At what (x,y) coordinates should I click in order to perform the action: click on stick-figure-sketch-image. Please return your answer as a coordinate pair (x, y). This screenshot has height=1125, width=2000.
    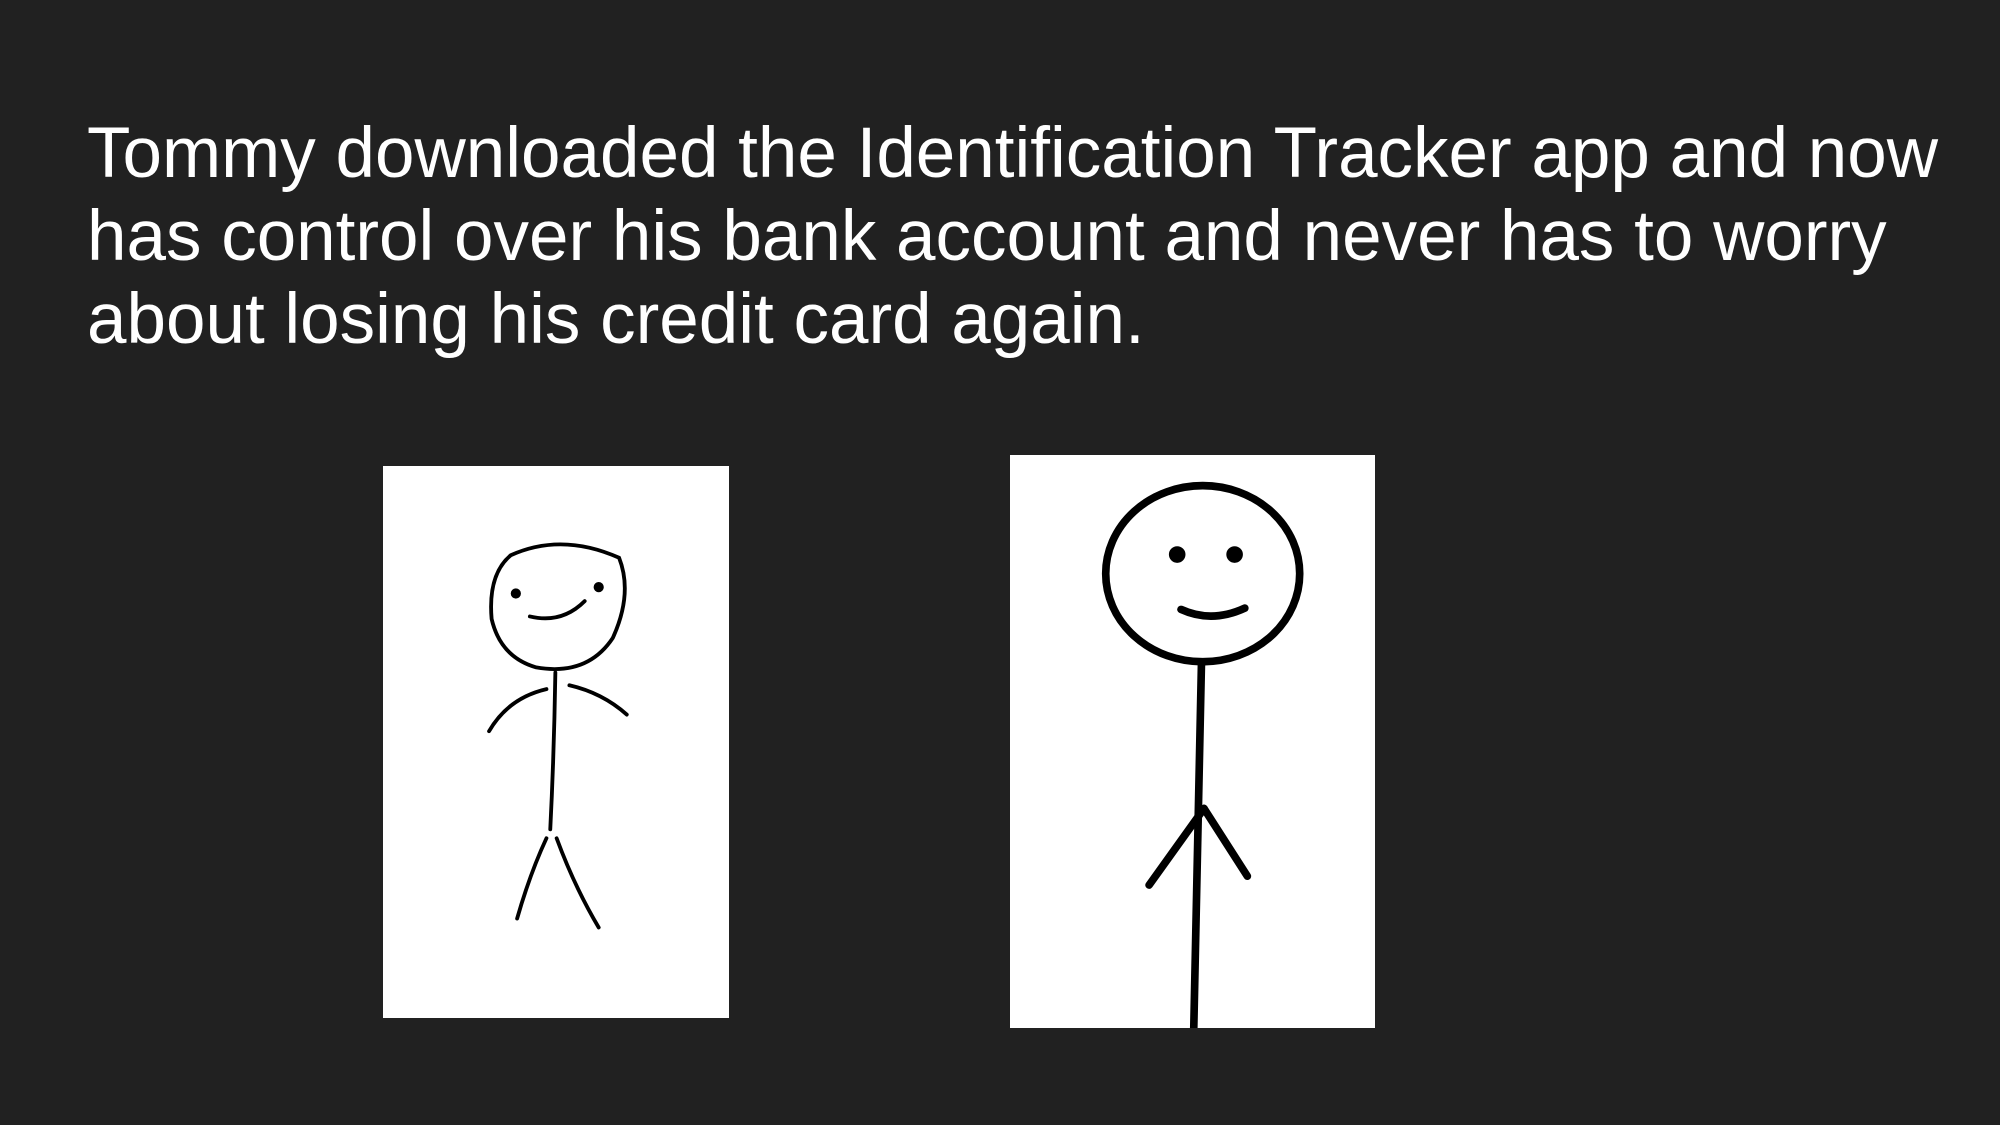
    Looking at the image, I should click on (556, 742).